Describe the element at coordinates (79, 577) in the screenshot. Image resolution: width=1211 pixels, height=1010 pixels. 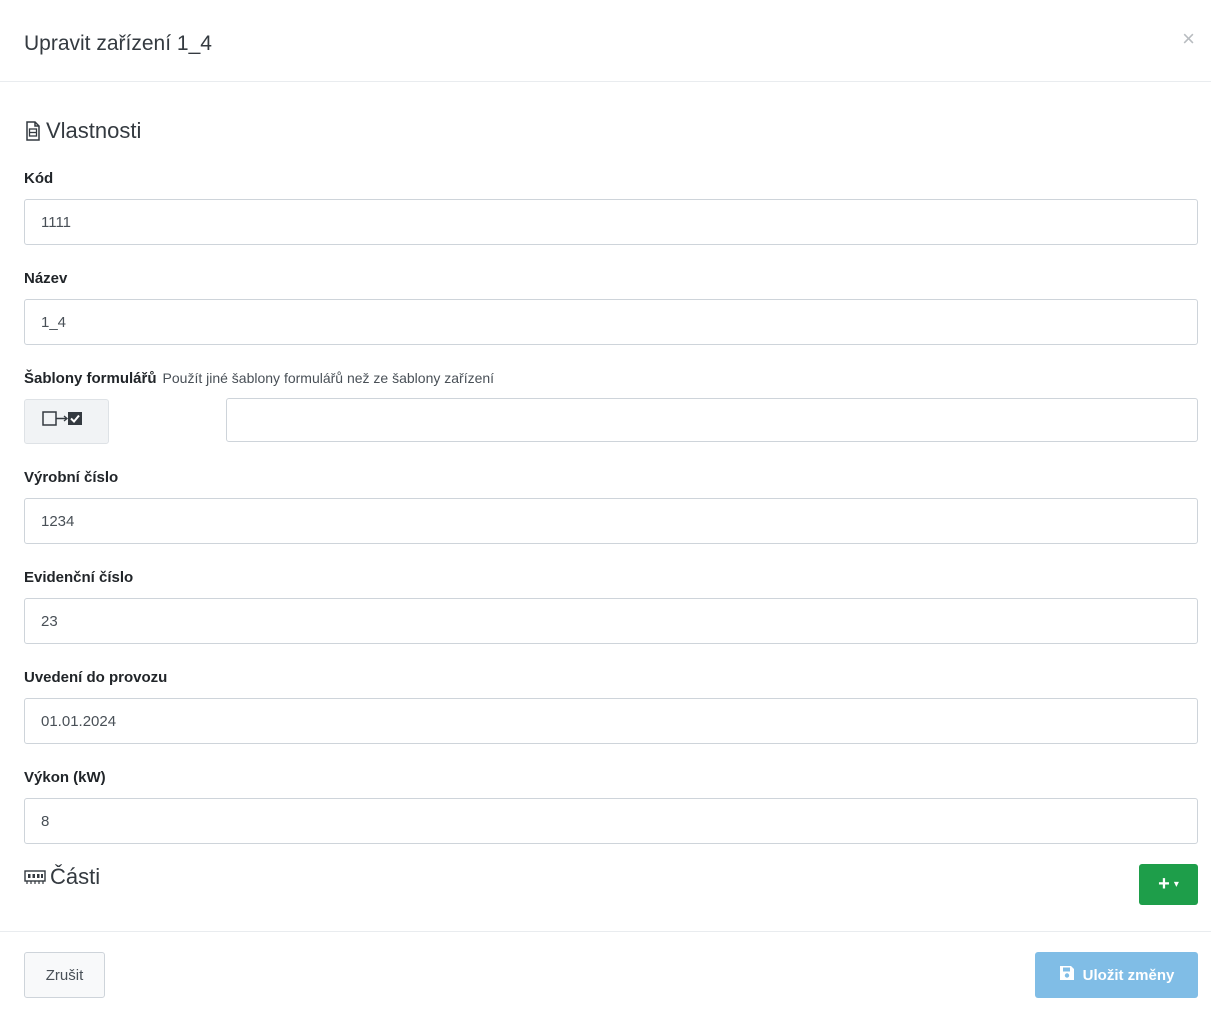
I see `registry-label: Evidenční číslo` at that location.